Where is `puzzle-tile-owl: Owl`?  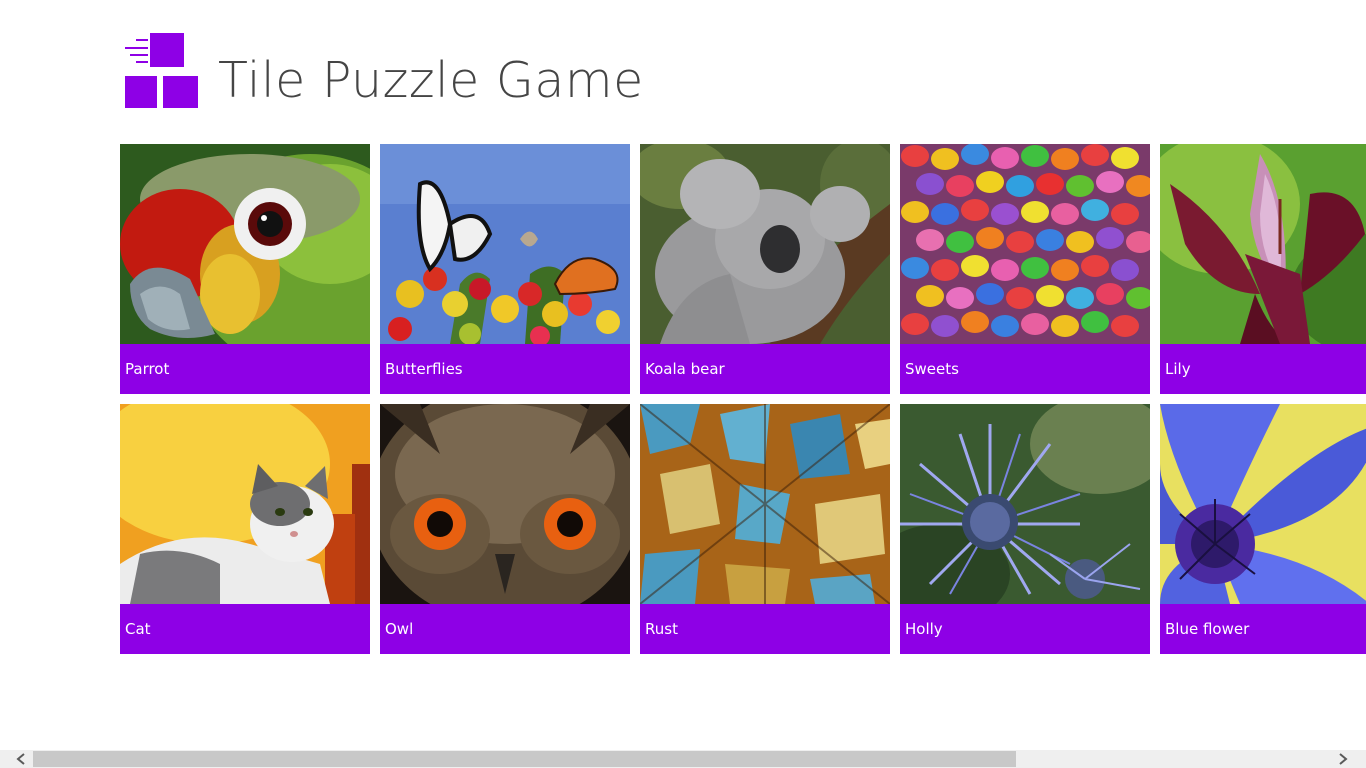
puzzle-tile-owl: Owl is located at coordinates (505, 529).